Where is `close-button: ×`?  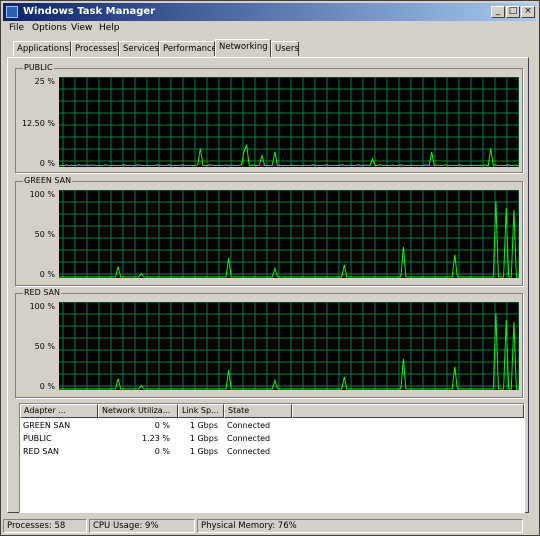
close-button: × is located at coordinates (528, 12).